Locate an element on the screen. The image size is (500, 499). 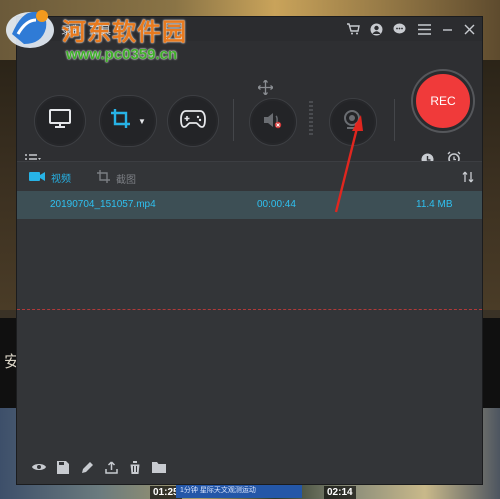
rec-label: REC is located at coordinates (443, 101).